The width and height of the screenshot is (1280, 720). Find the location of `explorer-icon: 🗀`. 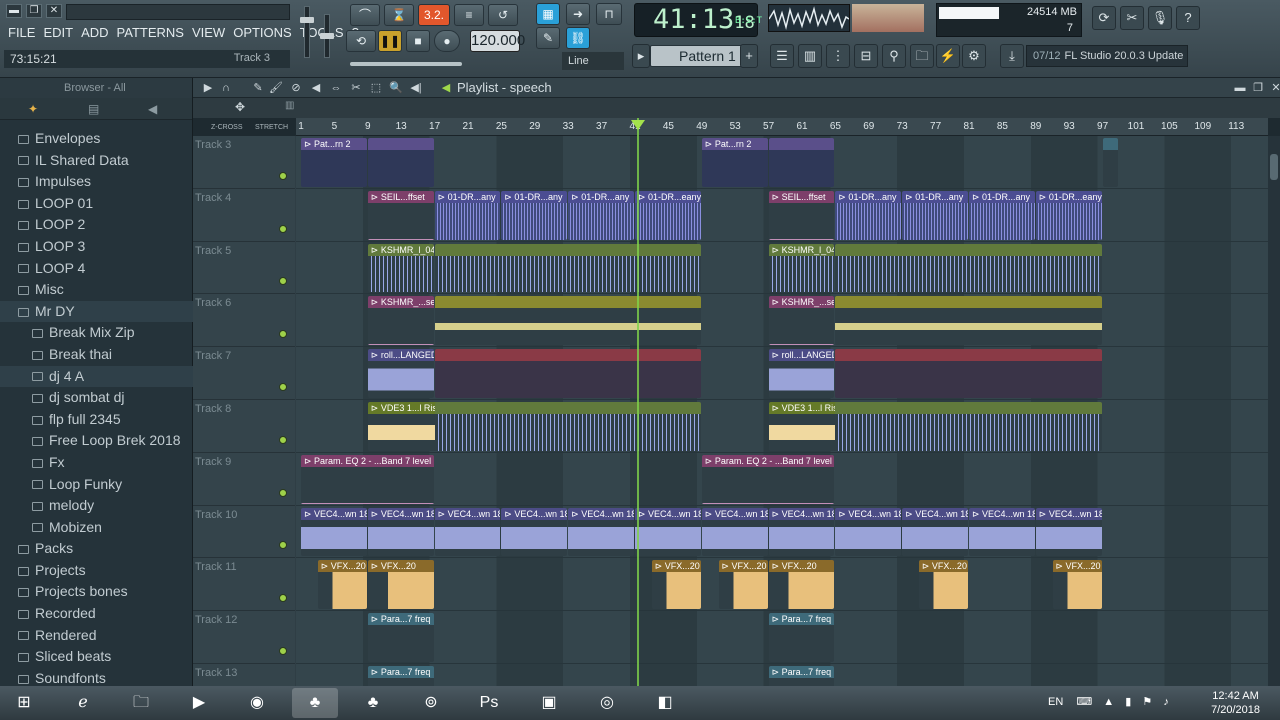

explorer-icon: 🗀 is located at coordinates (141, 703).